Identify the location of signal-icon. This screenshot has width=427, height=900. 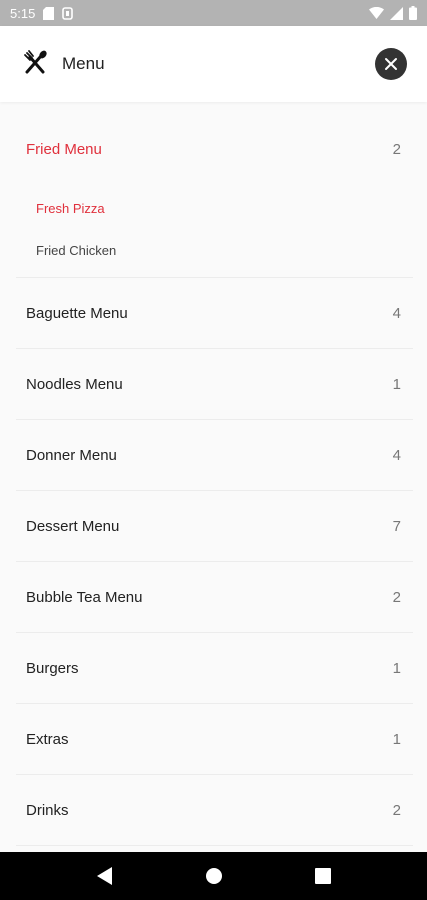
(396, 13).